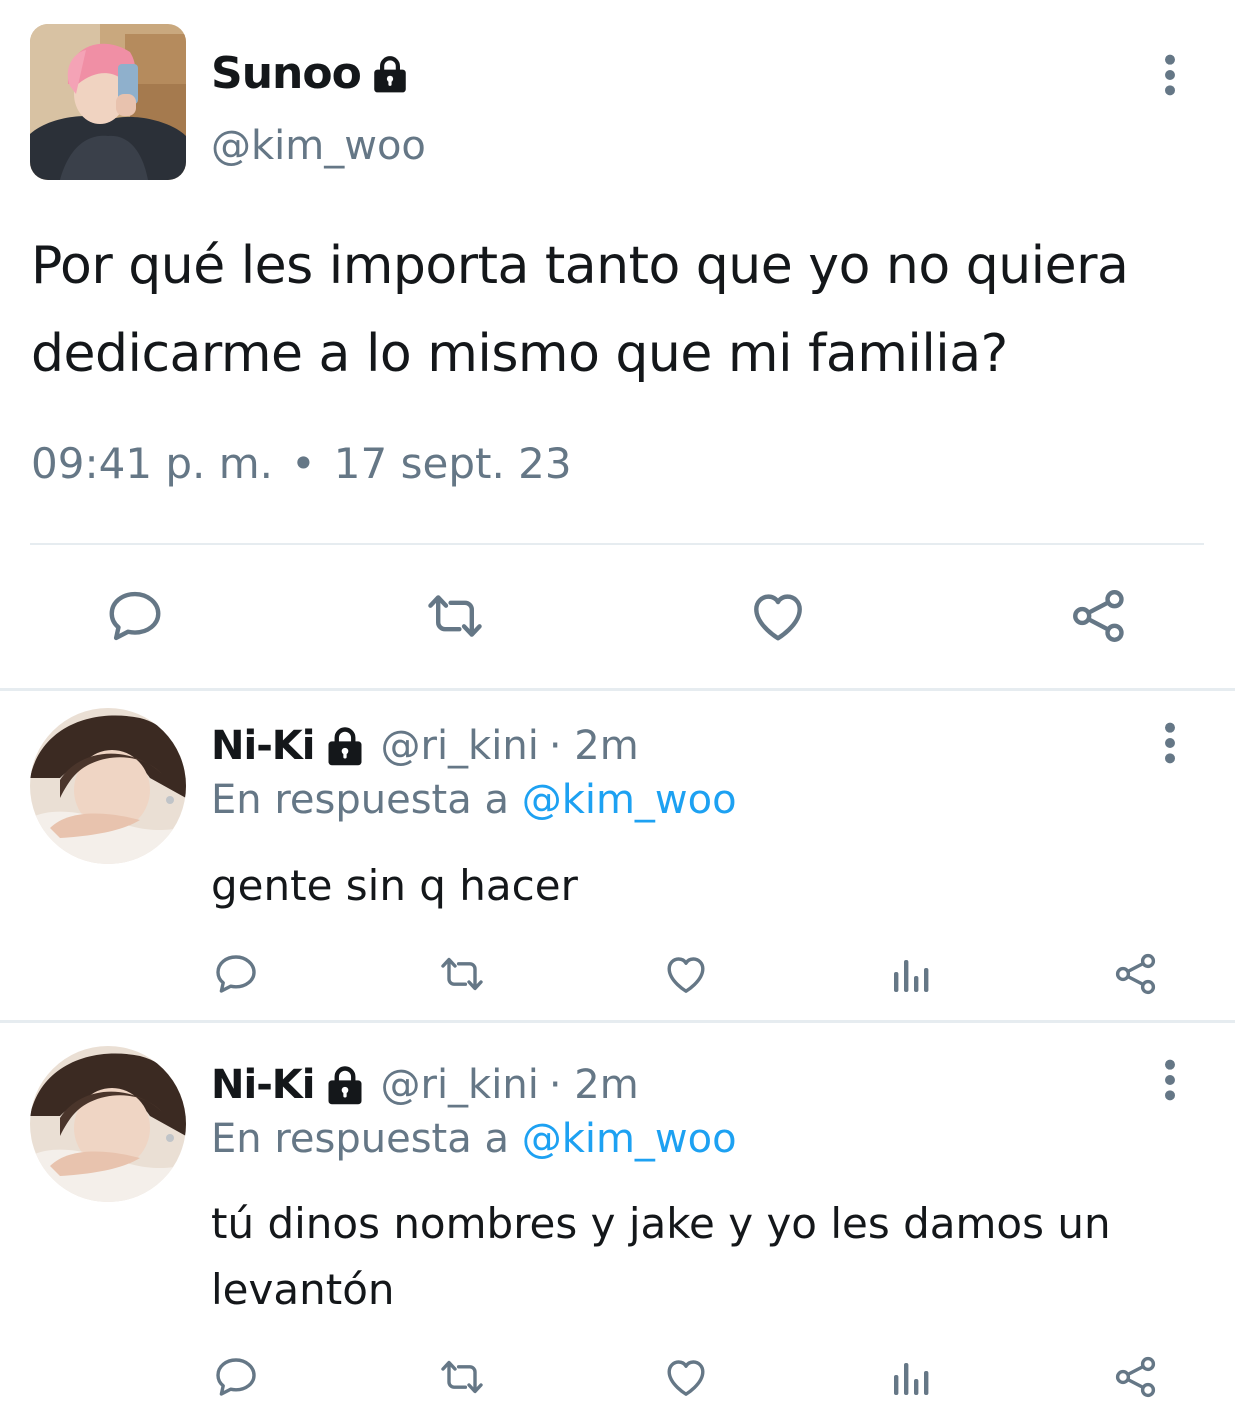  Describe the element at coordinates (152, 463) in the screenshot. I see `tweet-time: 09:41 p. m.` at that location.